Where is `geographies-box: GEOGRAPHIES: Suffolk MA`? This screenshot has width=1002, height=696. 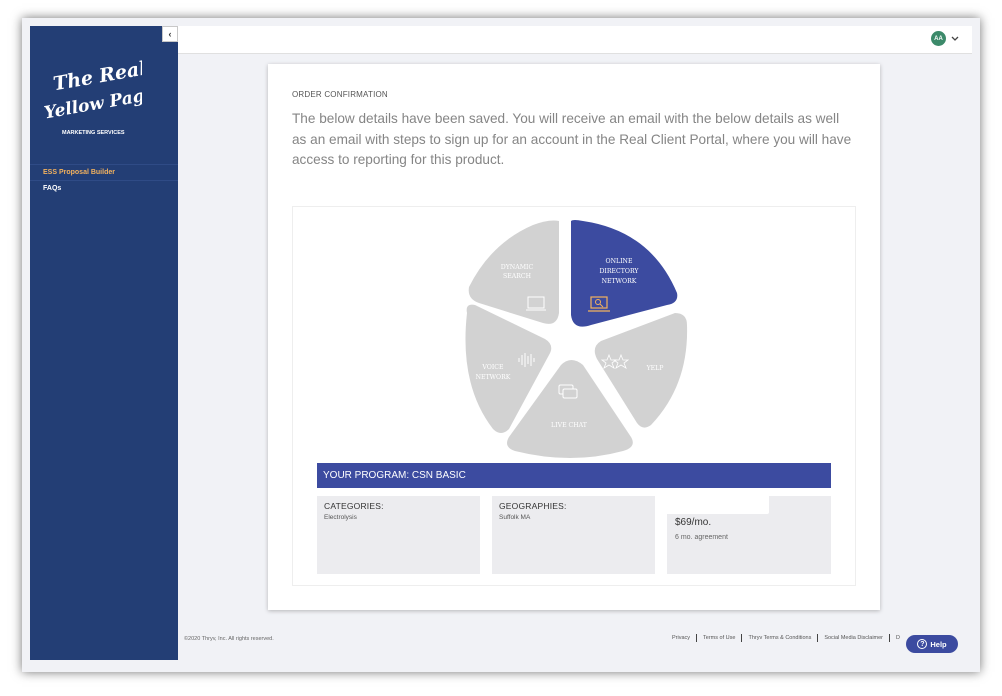 geographies-box: GEOGRAPHIES: Suffolk MA is located at coordinates (573, 535).